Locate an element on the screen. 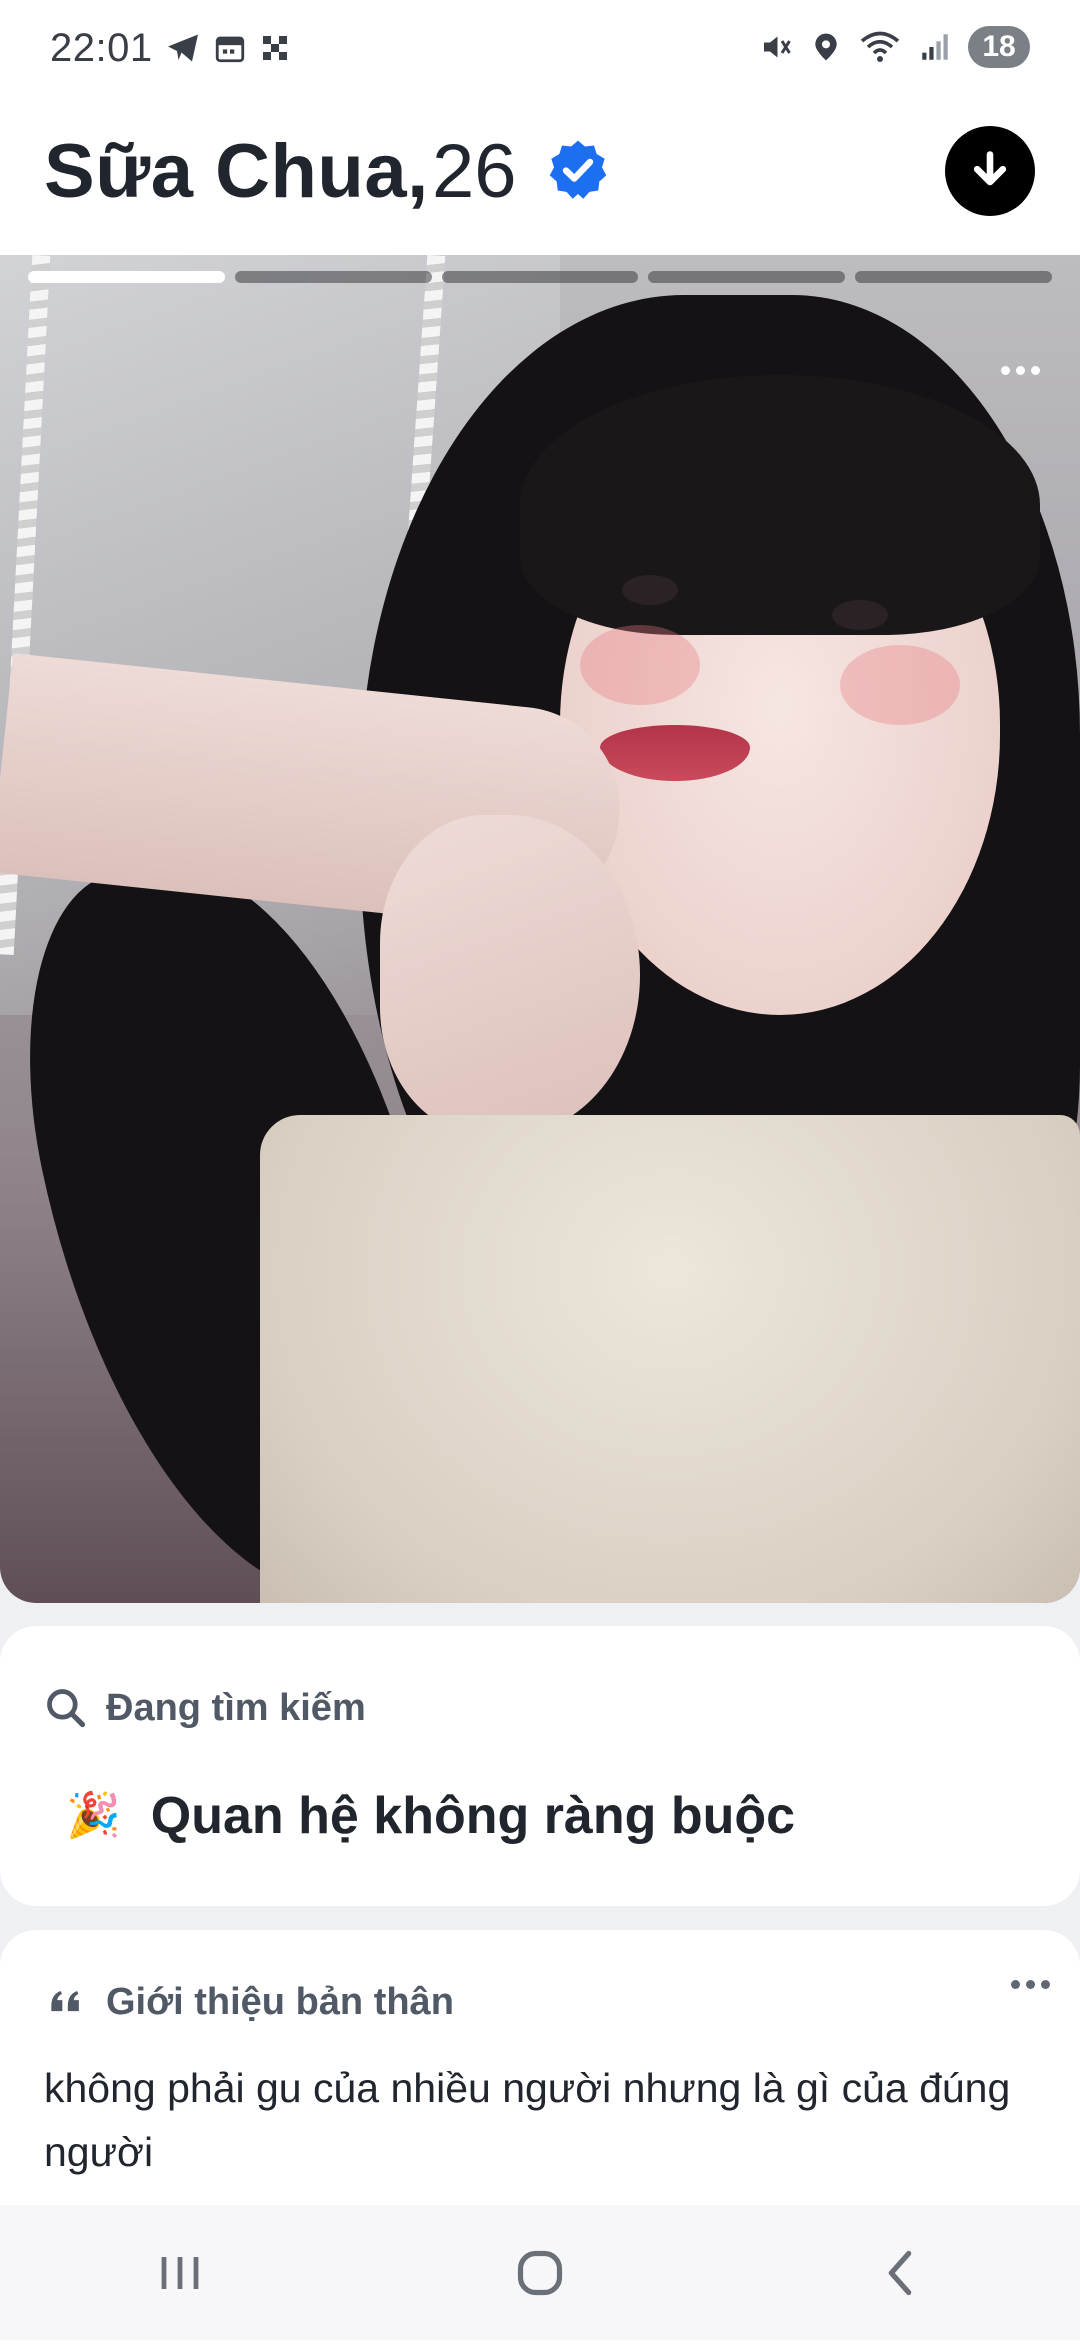  location-icon is located at coordinates (826, 47).